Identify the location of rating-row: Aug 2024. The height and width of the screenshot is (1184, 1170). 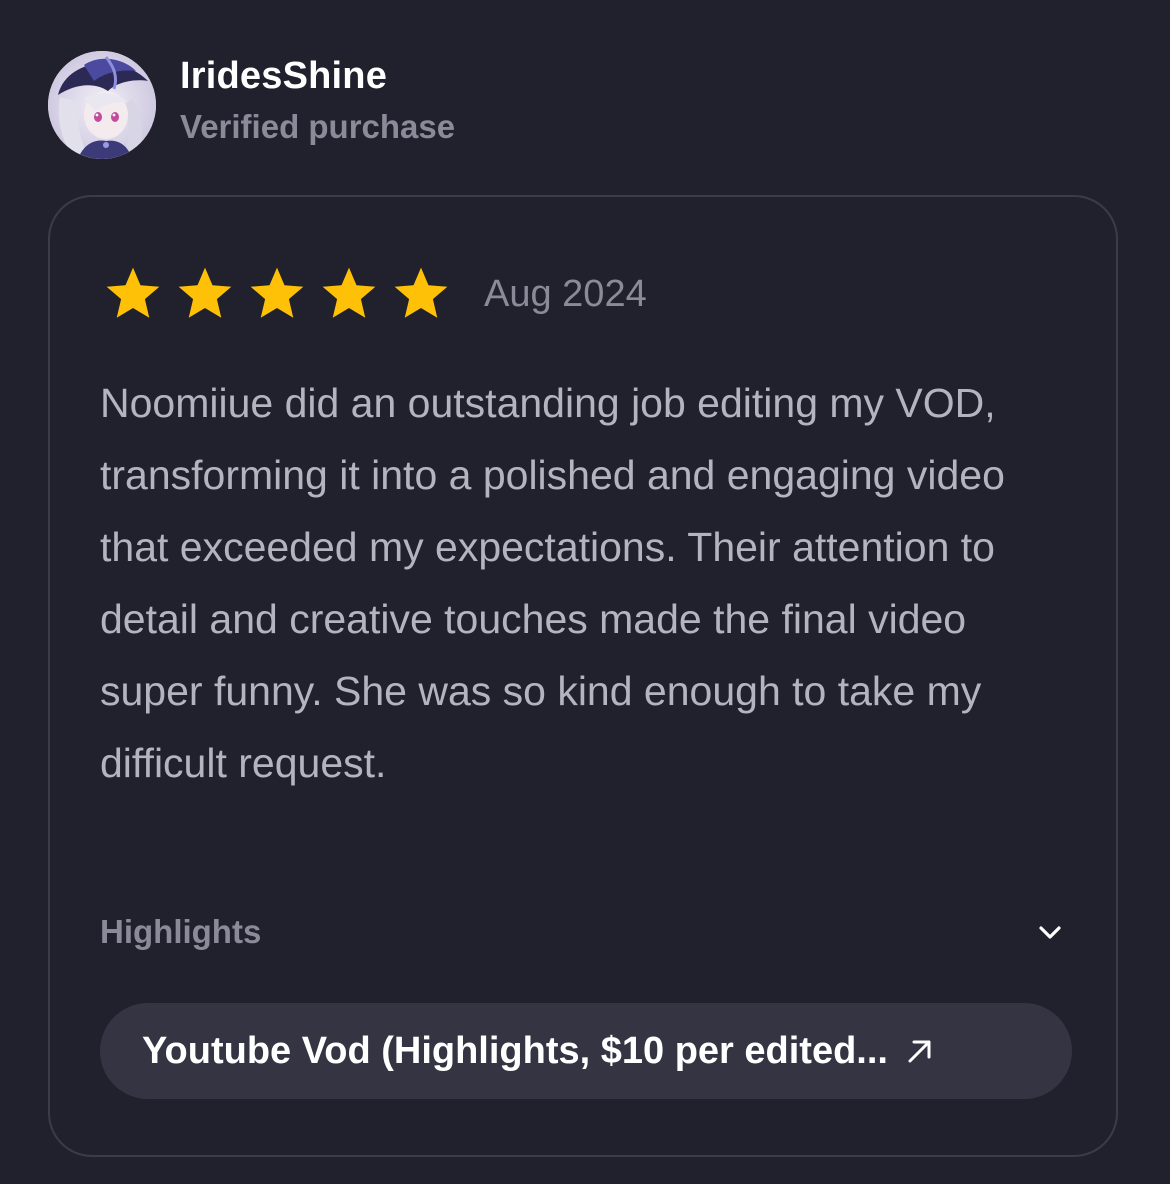
(374, 294).